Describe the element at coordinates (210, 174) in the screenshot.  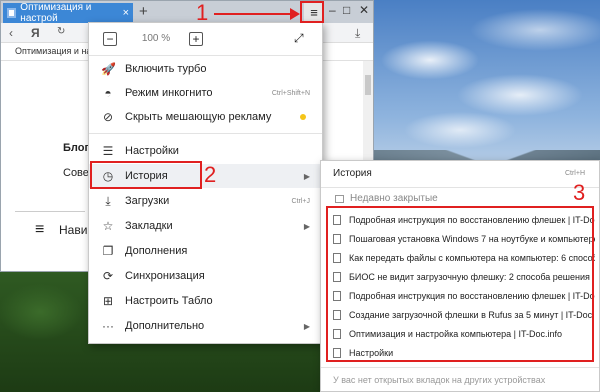
I see `annotation-number-2: 2` at that location.